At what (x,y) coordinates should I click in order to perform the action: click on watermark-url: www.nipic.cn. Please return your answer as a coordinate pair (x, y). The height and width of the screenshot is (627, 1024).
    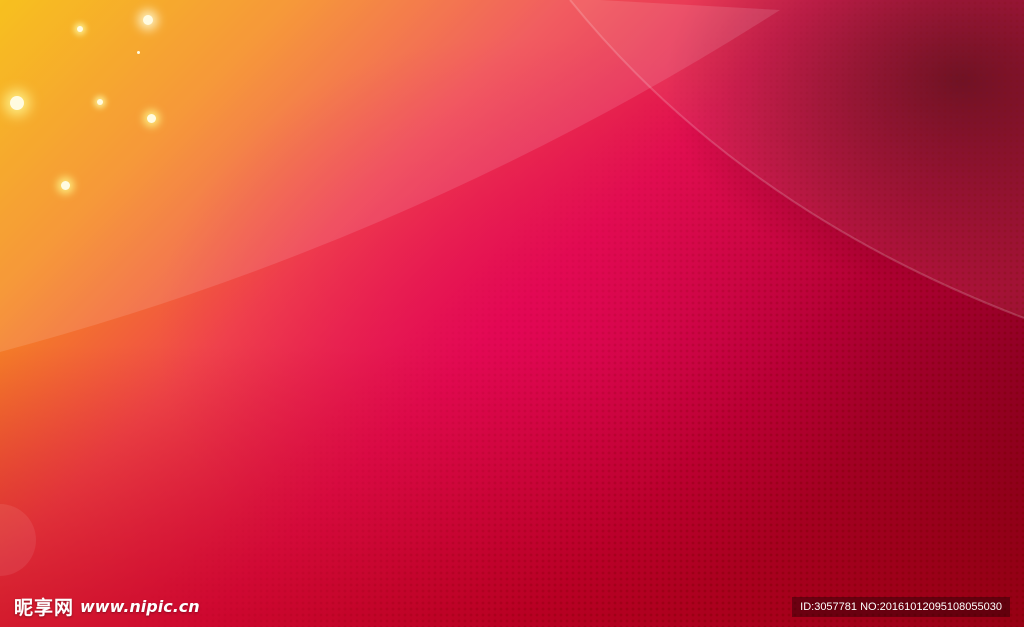
    Looking at the image, I should click on (140, 606).